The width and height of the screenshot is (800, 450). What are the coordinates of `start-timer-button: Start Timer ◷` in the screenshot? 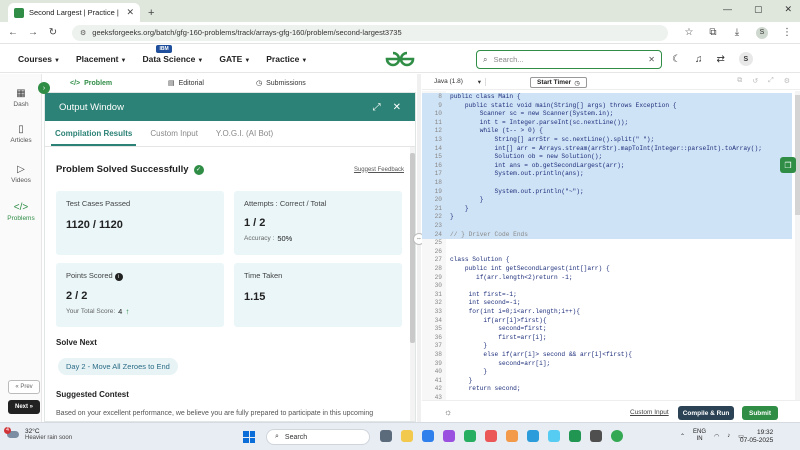 It's located at (558, 82).